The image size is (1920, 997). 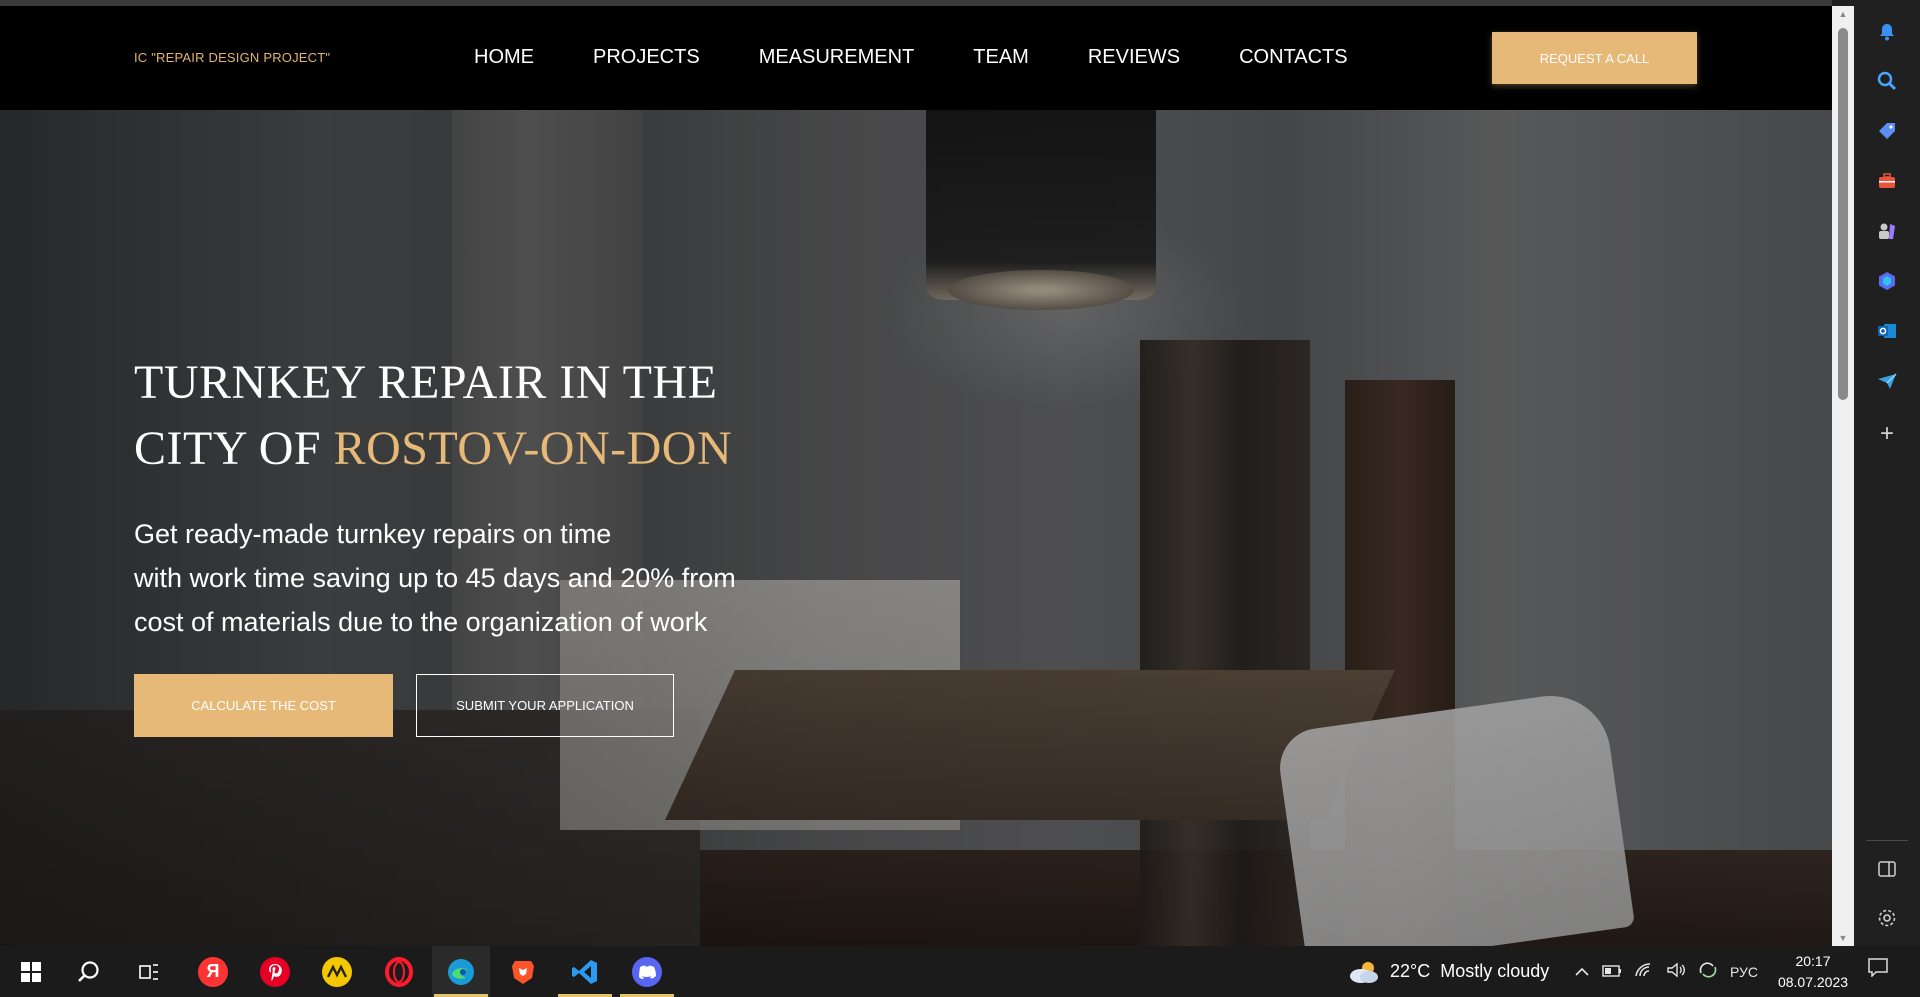 I want to click on input-language: РУС, so click(x=1744, y=972).